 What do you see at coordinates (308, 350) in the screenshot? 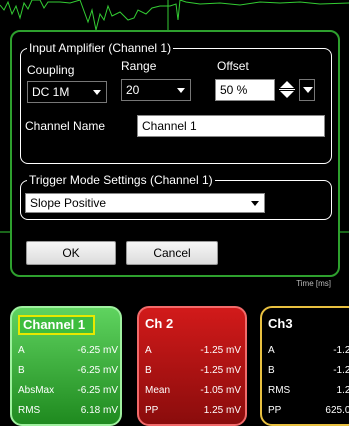
I see `table-row: A -1.25` at bounding box center [308, 350].